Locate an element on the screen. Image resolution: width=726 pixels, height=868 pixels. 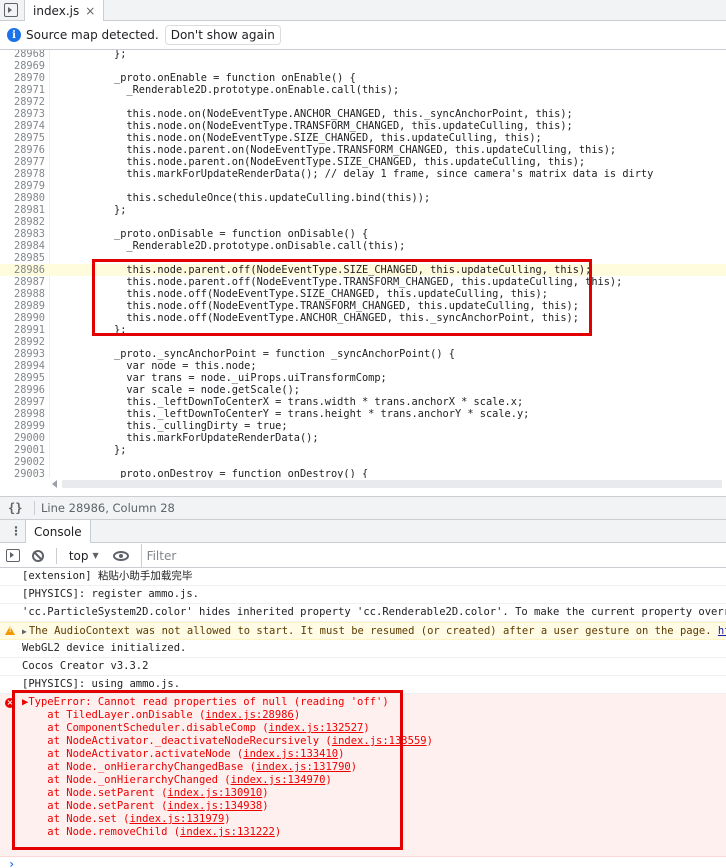
stack-frame-link: index.js:133559 is located at coordinates (379, 741).